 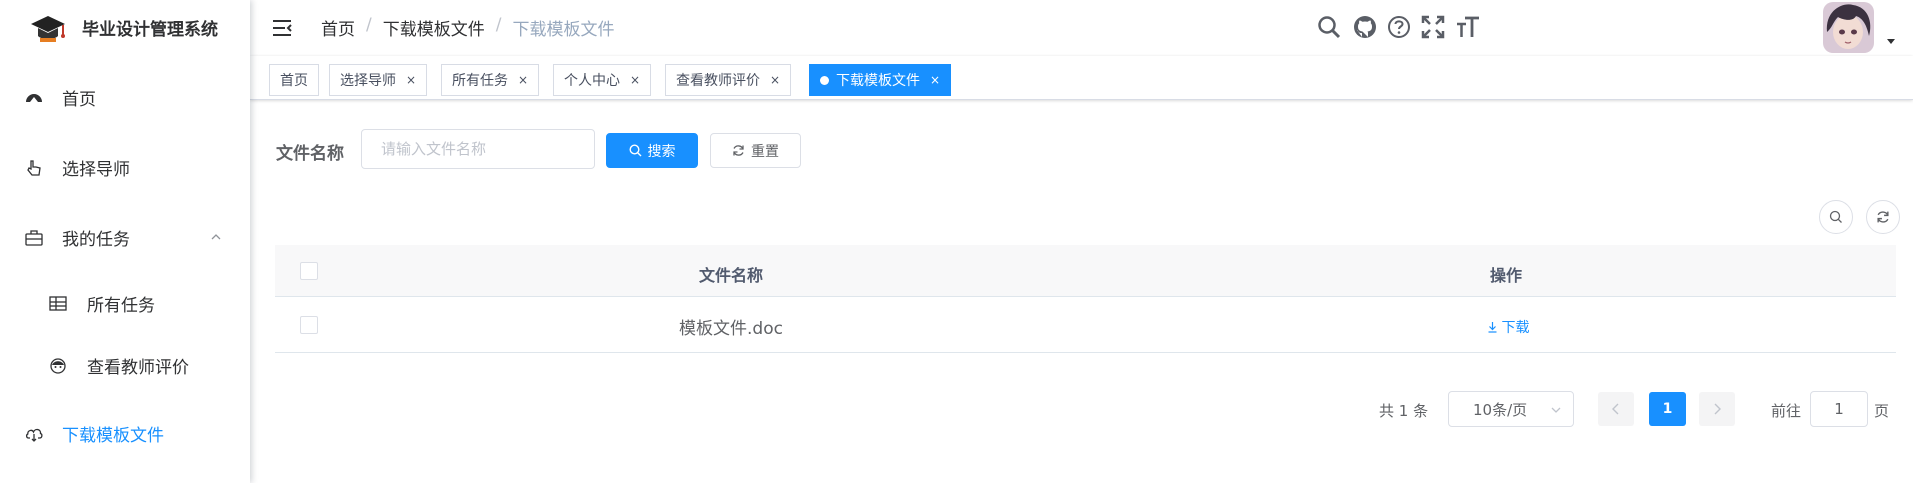 What do you see at coordinates (1468, 27) in the screenshot?
I see `font-size-icon` at bounding box center [1468, 27].